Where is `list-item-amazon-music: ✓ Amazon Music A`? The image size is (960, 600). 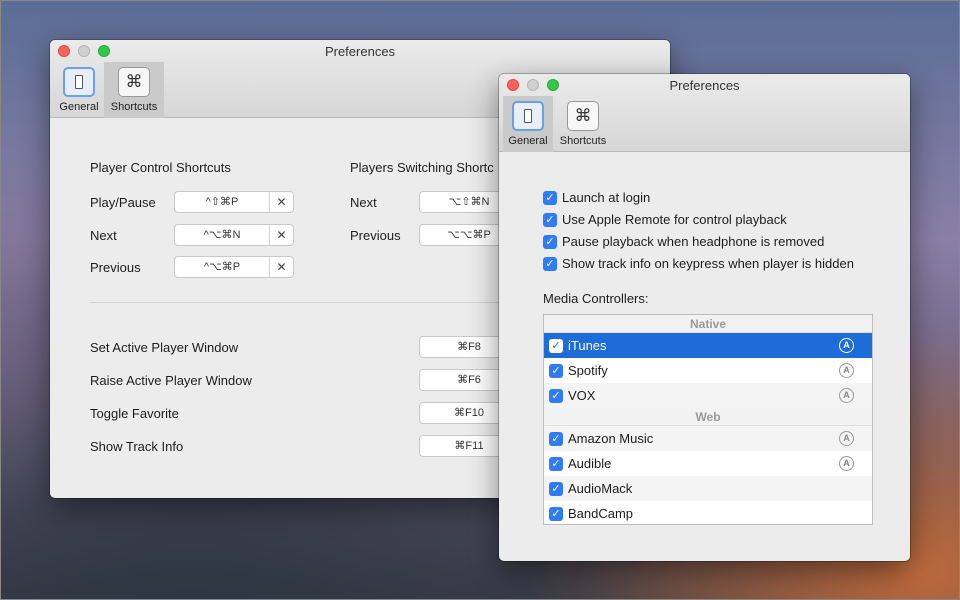 list-item-amazon-music: ✓ Amazon Music A is located at coordinates (708, 438).